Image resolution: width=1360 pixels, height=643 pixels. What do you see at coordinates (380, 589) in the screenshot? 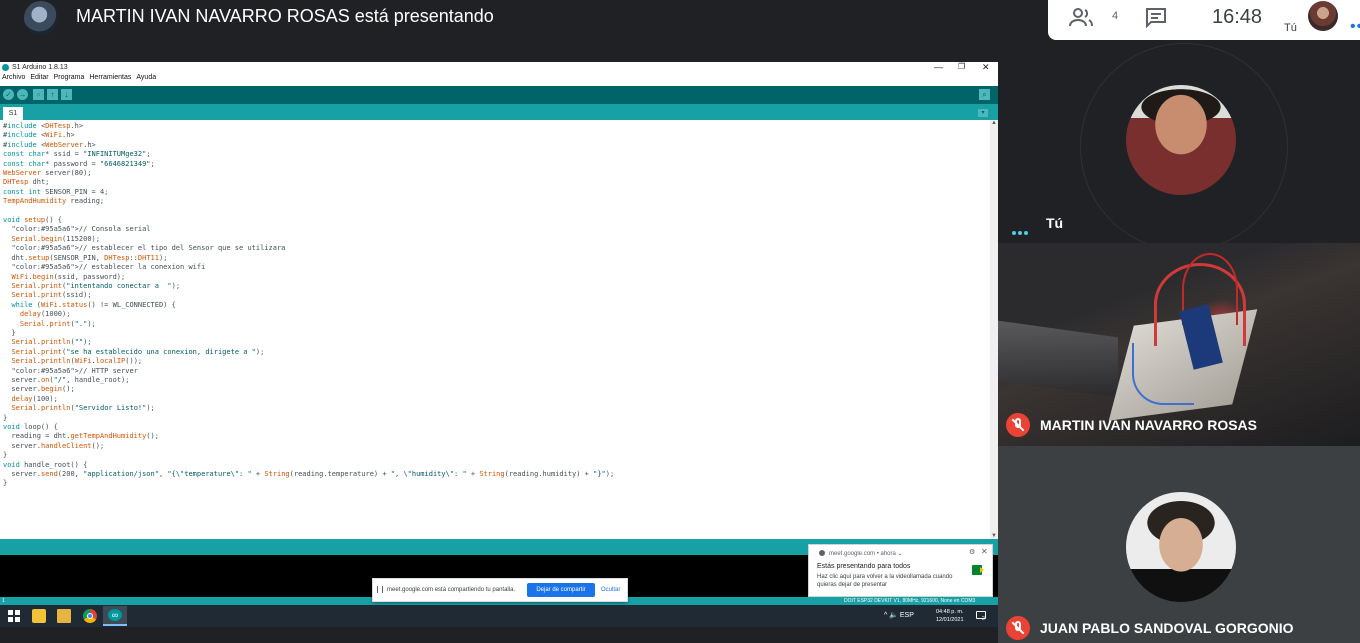
I see `drag-handle-icon` at bounding box center [380, 589].